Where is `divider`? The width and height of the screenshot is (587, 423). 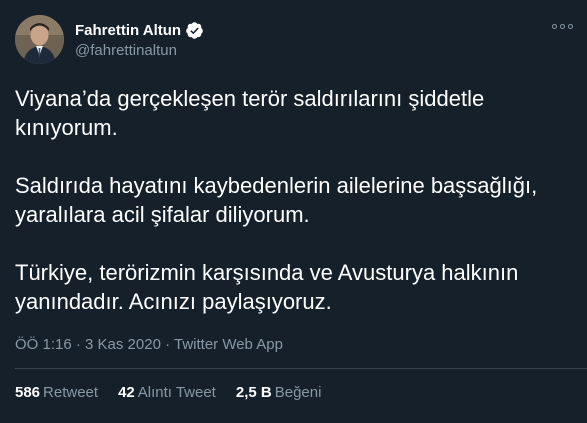
divider is located at coordinates (301, 368).